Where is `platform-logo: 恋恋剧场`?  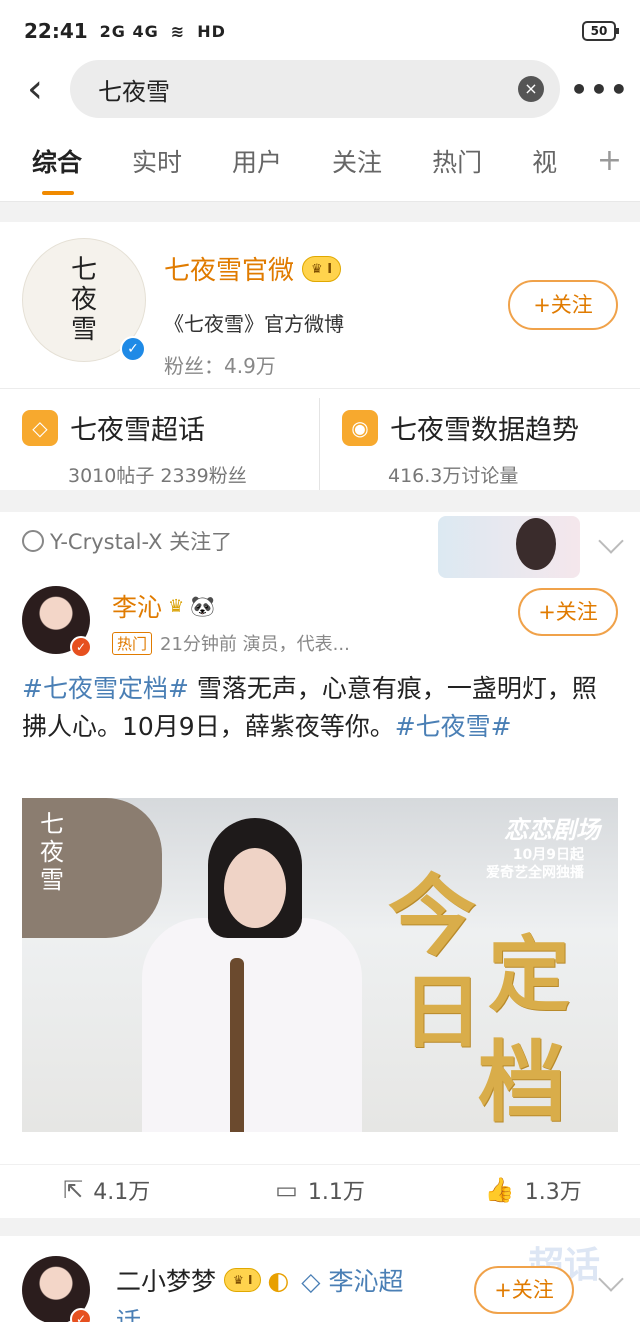
platform-logo: 恋恋剧场 is located at coordinates (552, 830).